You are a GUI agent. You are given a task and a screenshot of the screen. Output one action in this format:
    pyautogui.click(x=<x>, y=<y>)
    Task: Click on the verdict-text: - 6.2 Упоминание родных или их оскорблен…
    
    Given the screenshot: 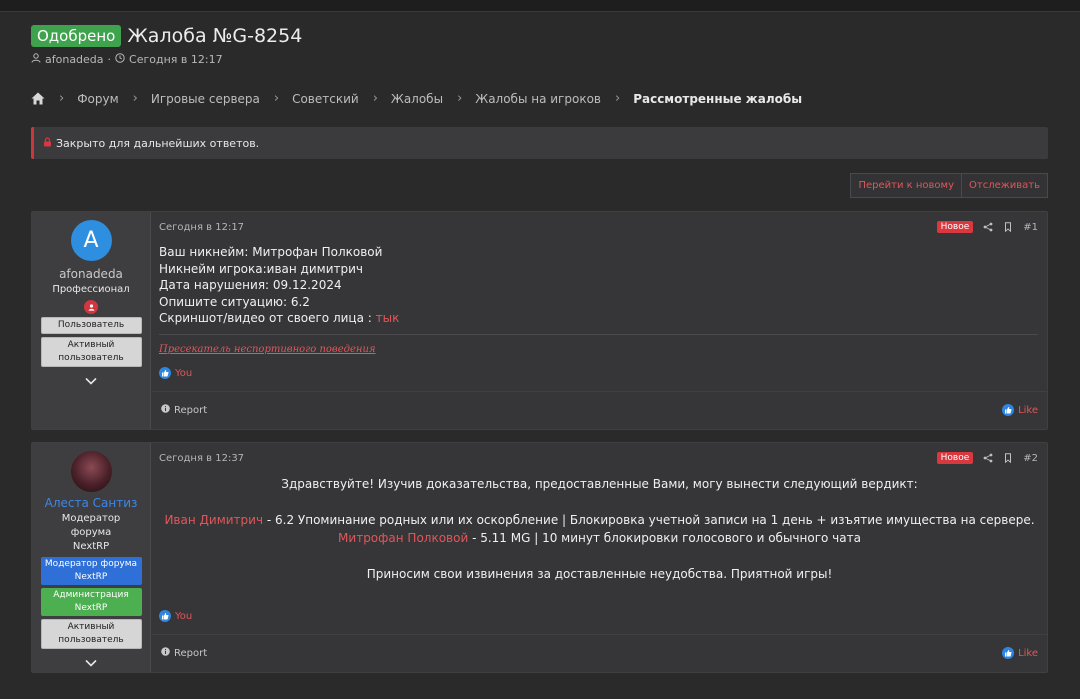 What is the action you would take?
    pyautogui.click(x=649, y=520)
    